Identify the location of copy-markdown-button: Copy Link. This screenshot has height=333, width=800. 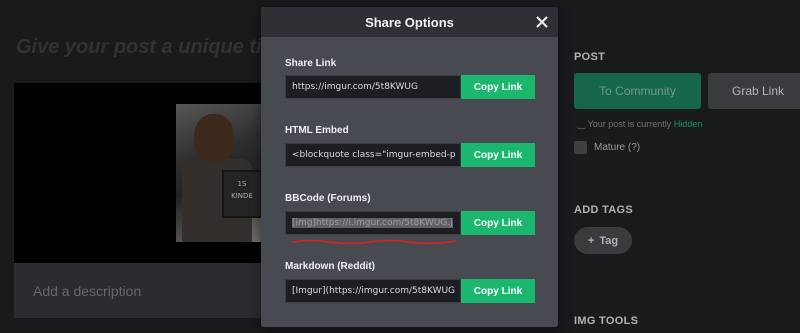
(498, 291).